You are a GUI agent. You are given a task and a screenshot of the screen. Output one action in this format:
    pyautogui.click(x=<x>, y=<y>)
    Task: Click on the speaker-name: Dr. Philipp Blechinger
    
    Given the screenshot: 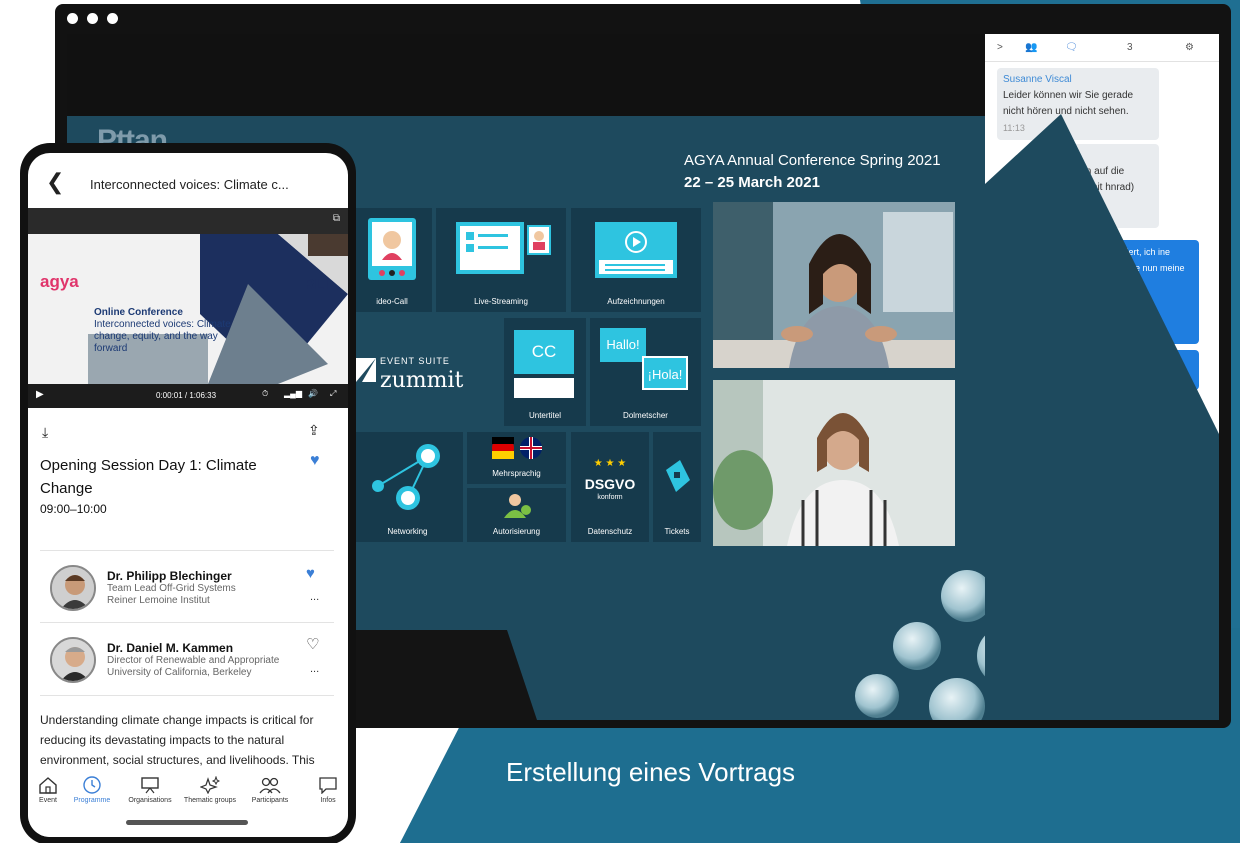 What is the action you would take?
    pyautogui.click(x=169, y=576)
    